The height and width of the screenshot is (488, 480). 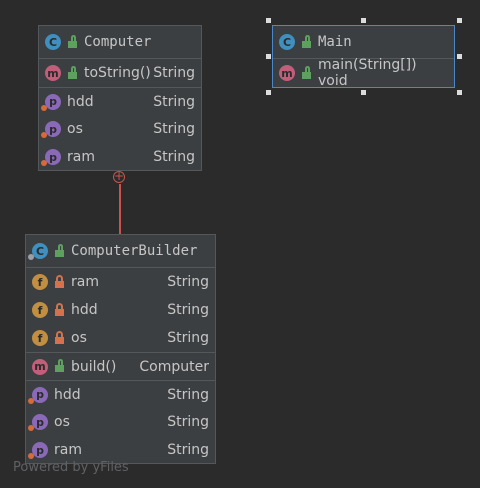 What do you see at coordinates (71, 467) in the screenshot?
I see `powered-by-watermark: Powered by yFiles` at bounding box center [71, 467].